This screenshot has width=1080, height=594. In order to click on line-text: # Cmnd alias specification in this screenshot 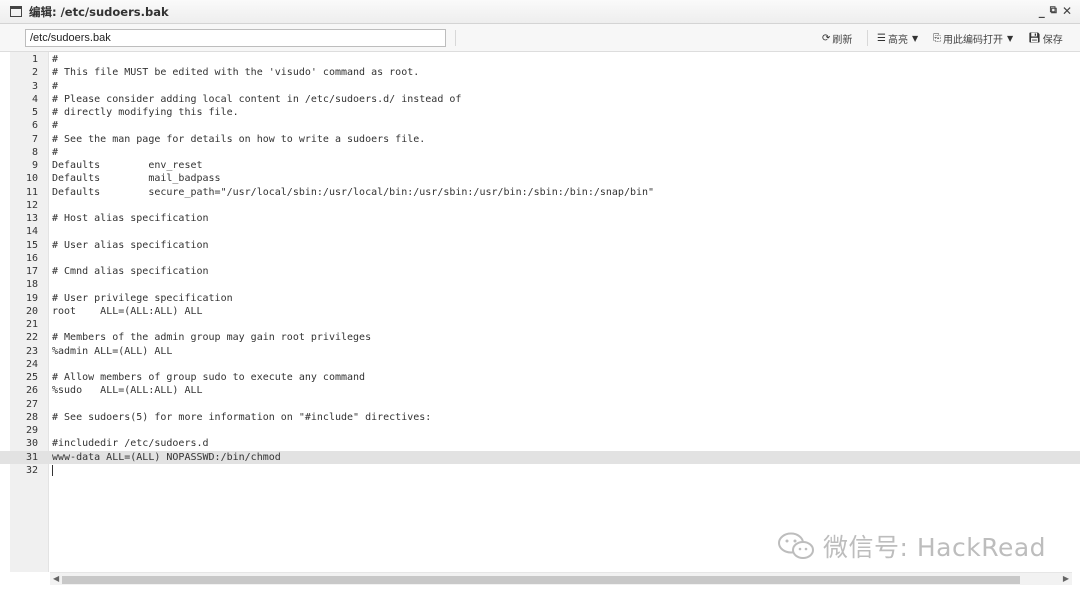, I will do `click(130, 271)`.